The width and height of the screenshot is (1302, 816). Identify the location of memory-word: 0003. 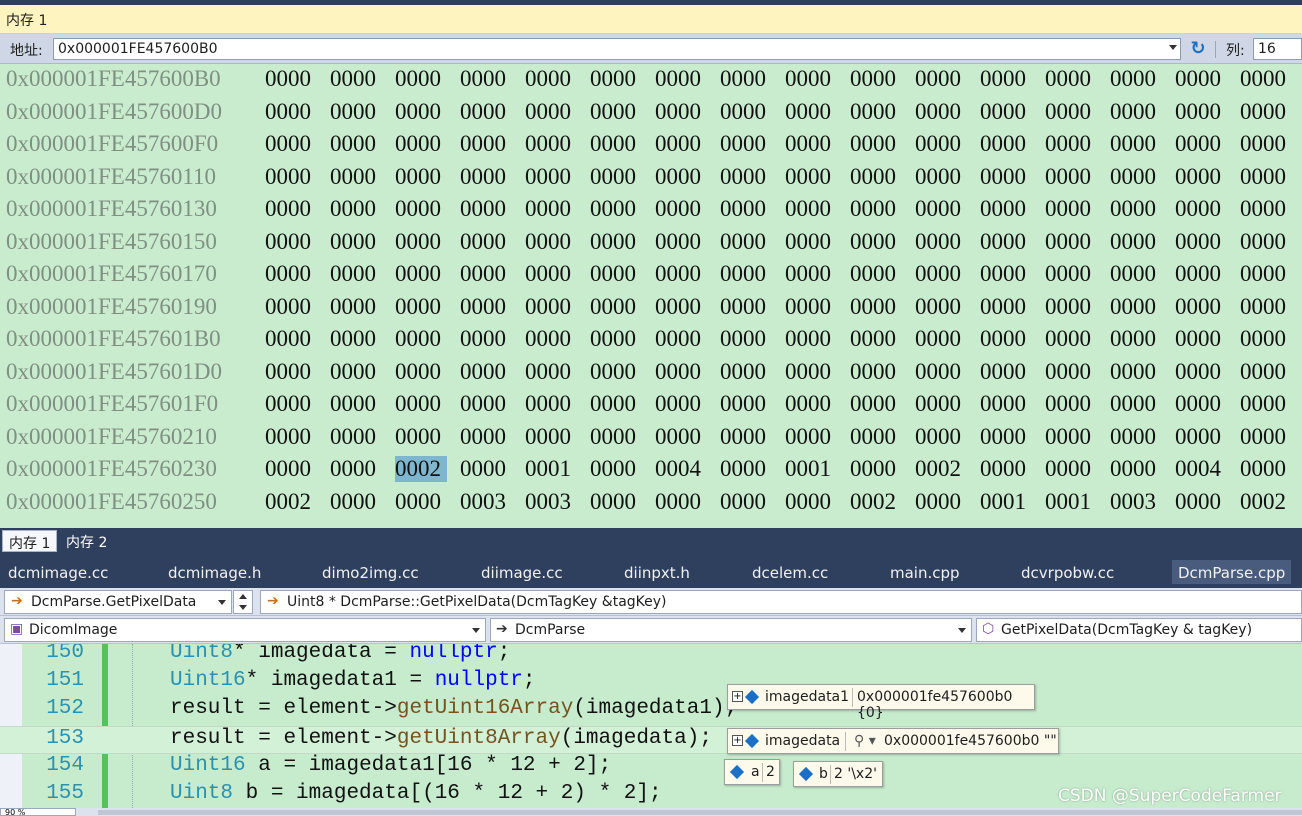
(1136, 502).